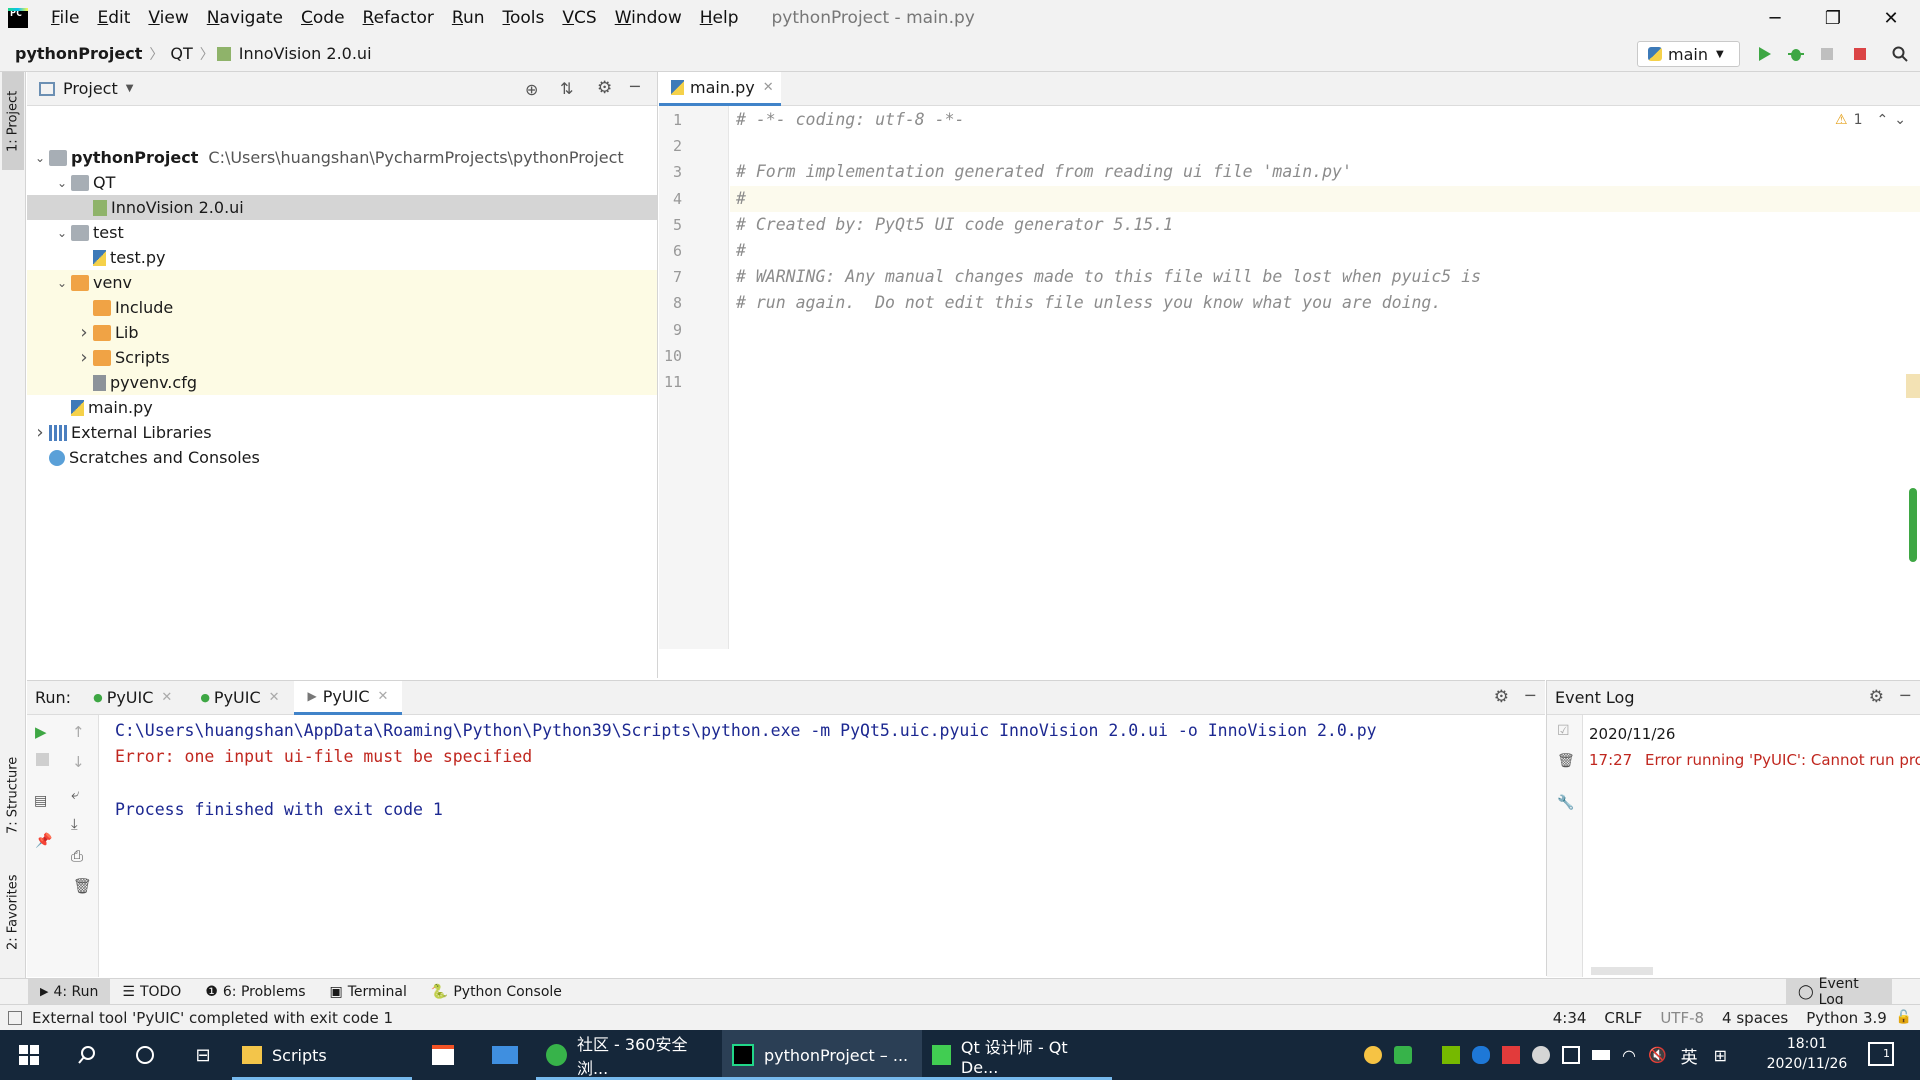  Describe the element at coordinates (342, 307) in the screenshot. I see `project-tree-row: Include` at that location.